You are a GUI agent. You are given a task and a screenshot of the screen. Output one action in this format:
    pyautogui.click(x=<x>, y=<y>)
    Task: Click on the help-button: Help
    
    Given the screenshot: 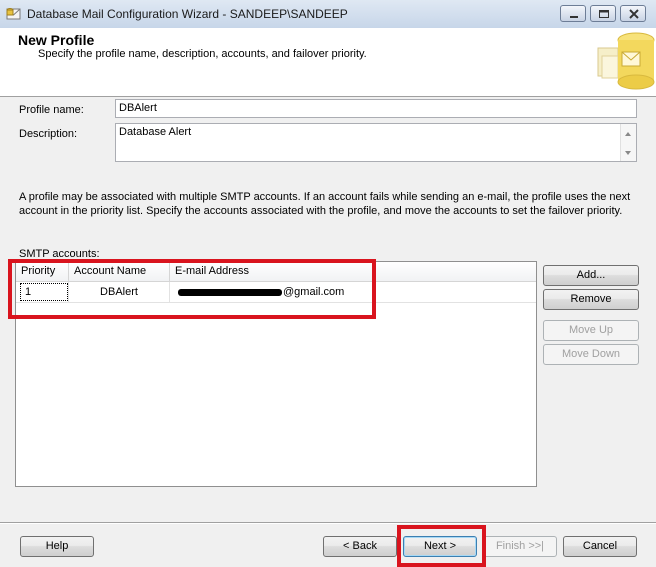 What is the action you would take?
    pyautogui.click(x=57, y=546)
    